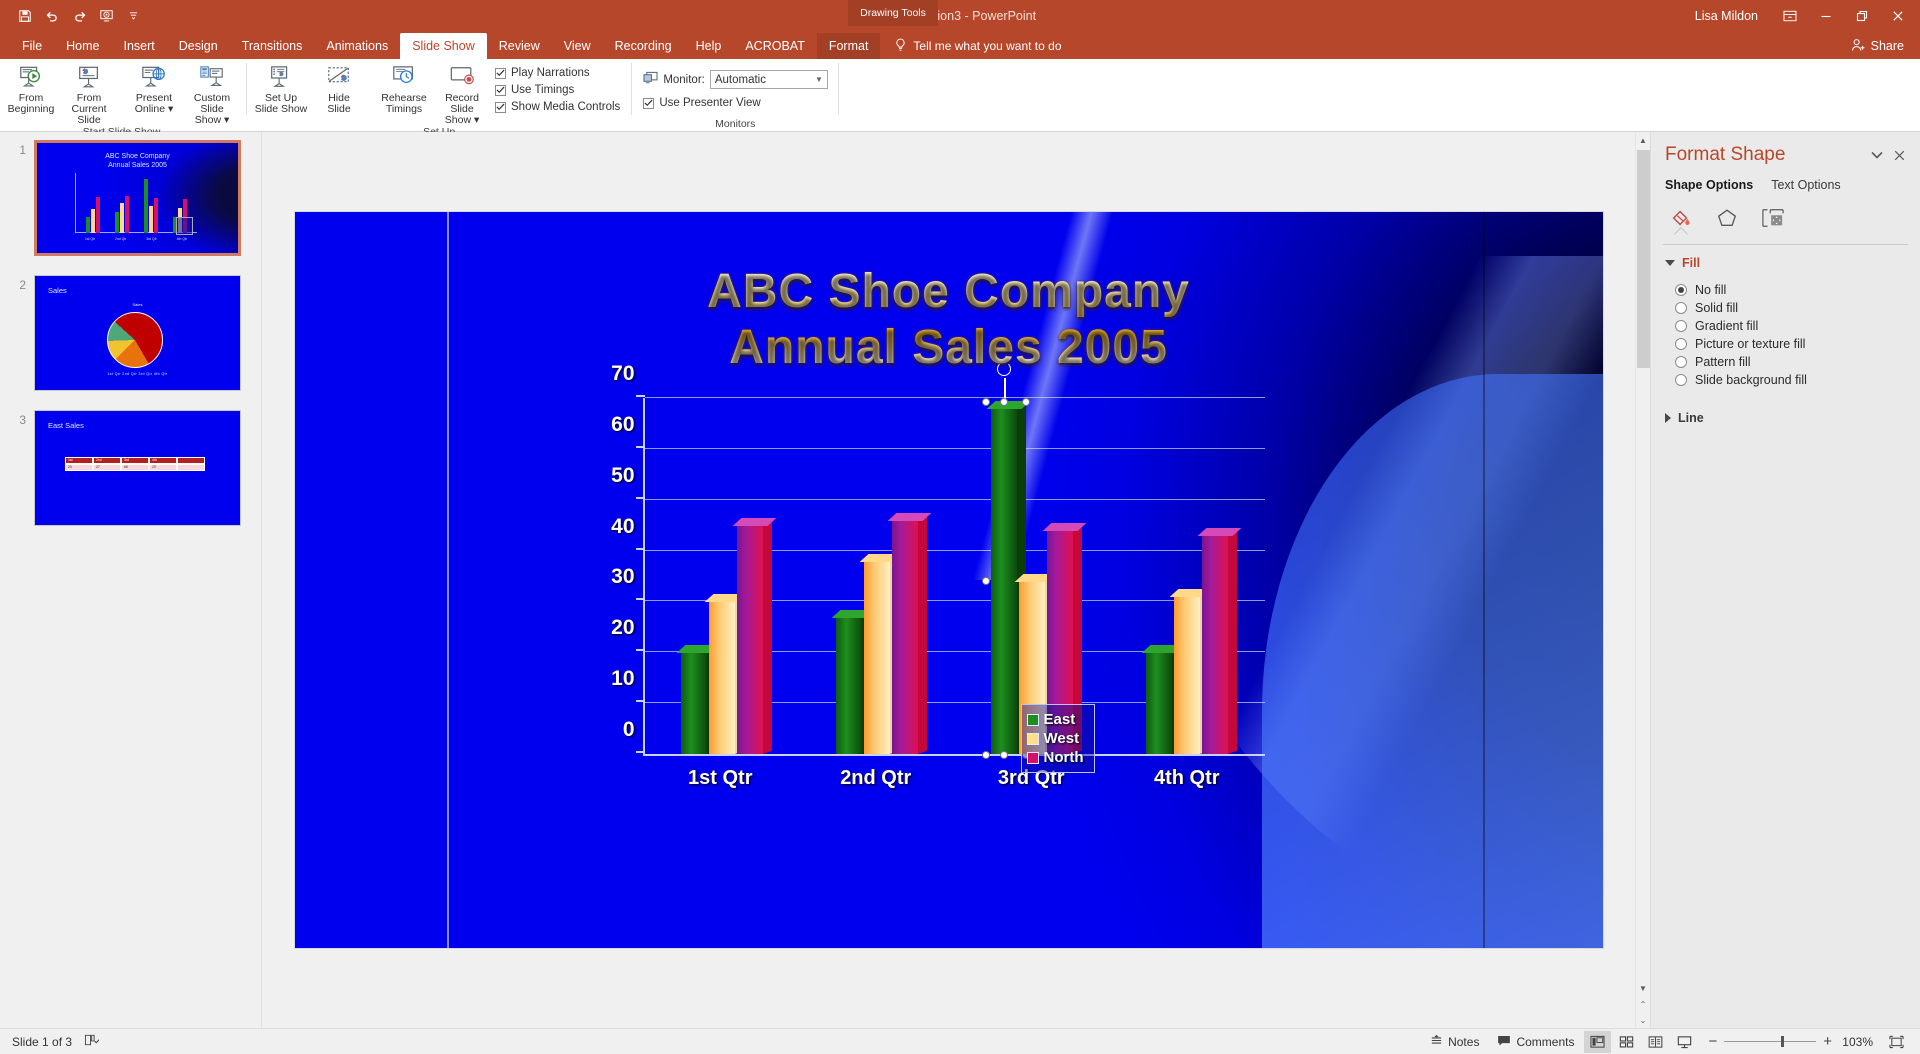 The width and height of the screenshot is (1920, 1054). I want to click on monitor-dropdown: Automatic ▼, so click(768, 79).